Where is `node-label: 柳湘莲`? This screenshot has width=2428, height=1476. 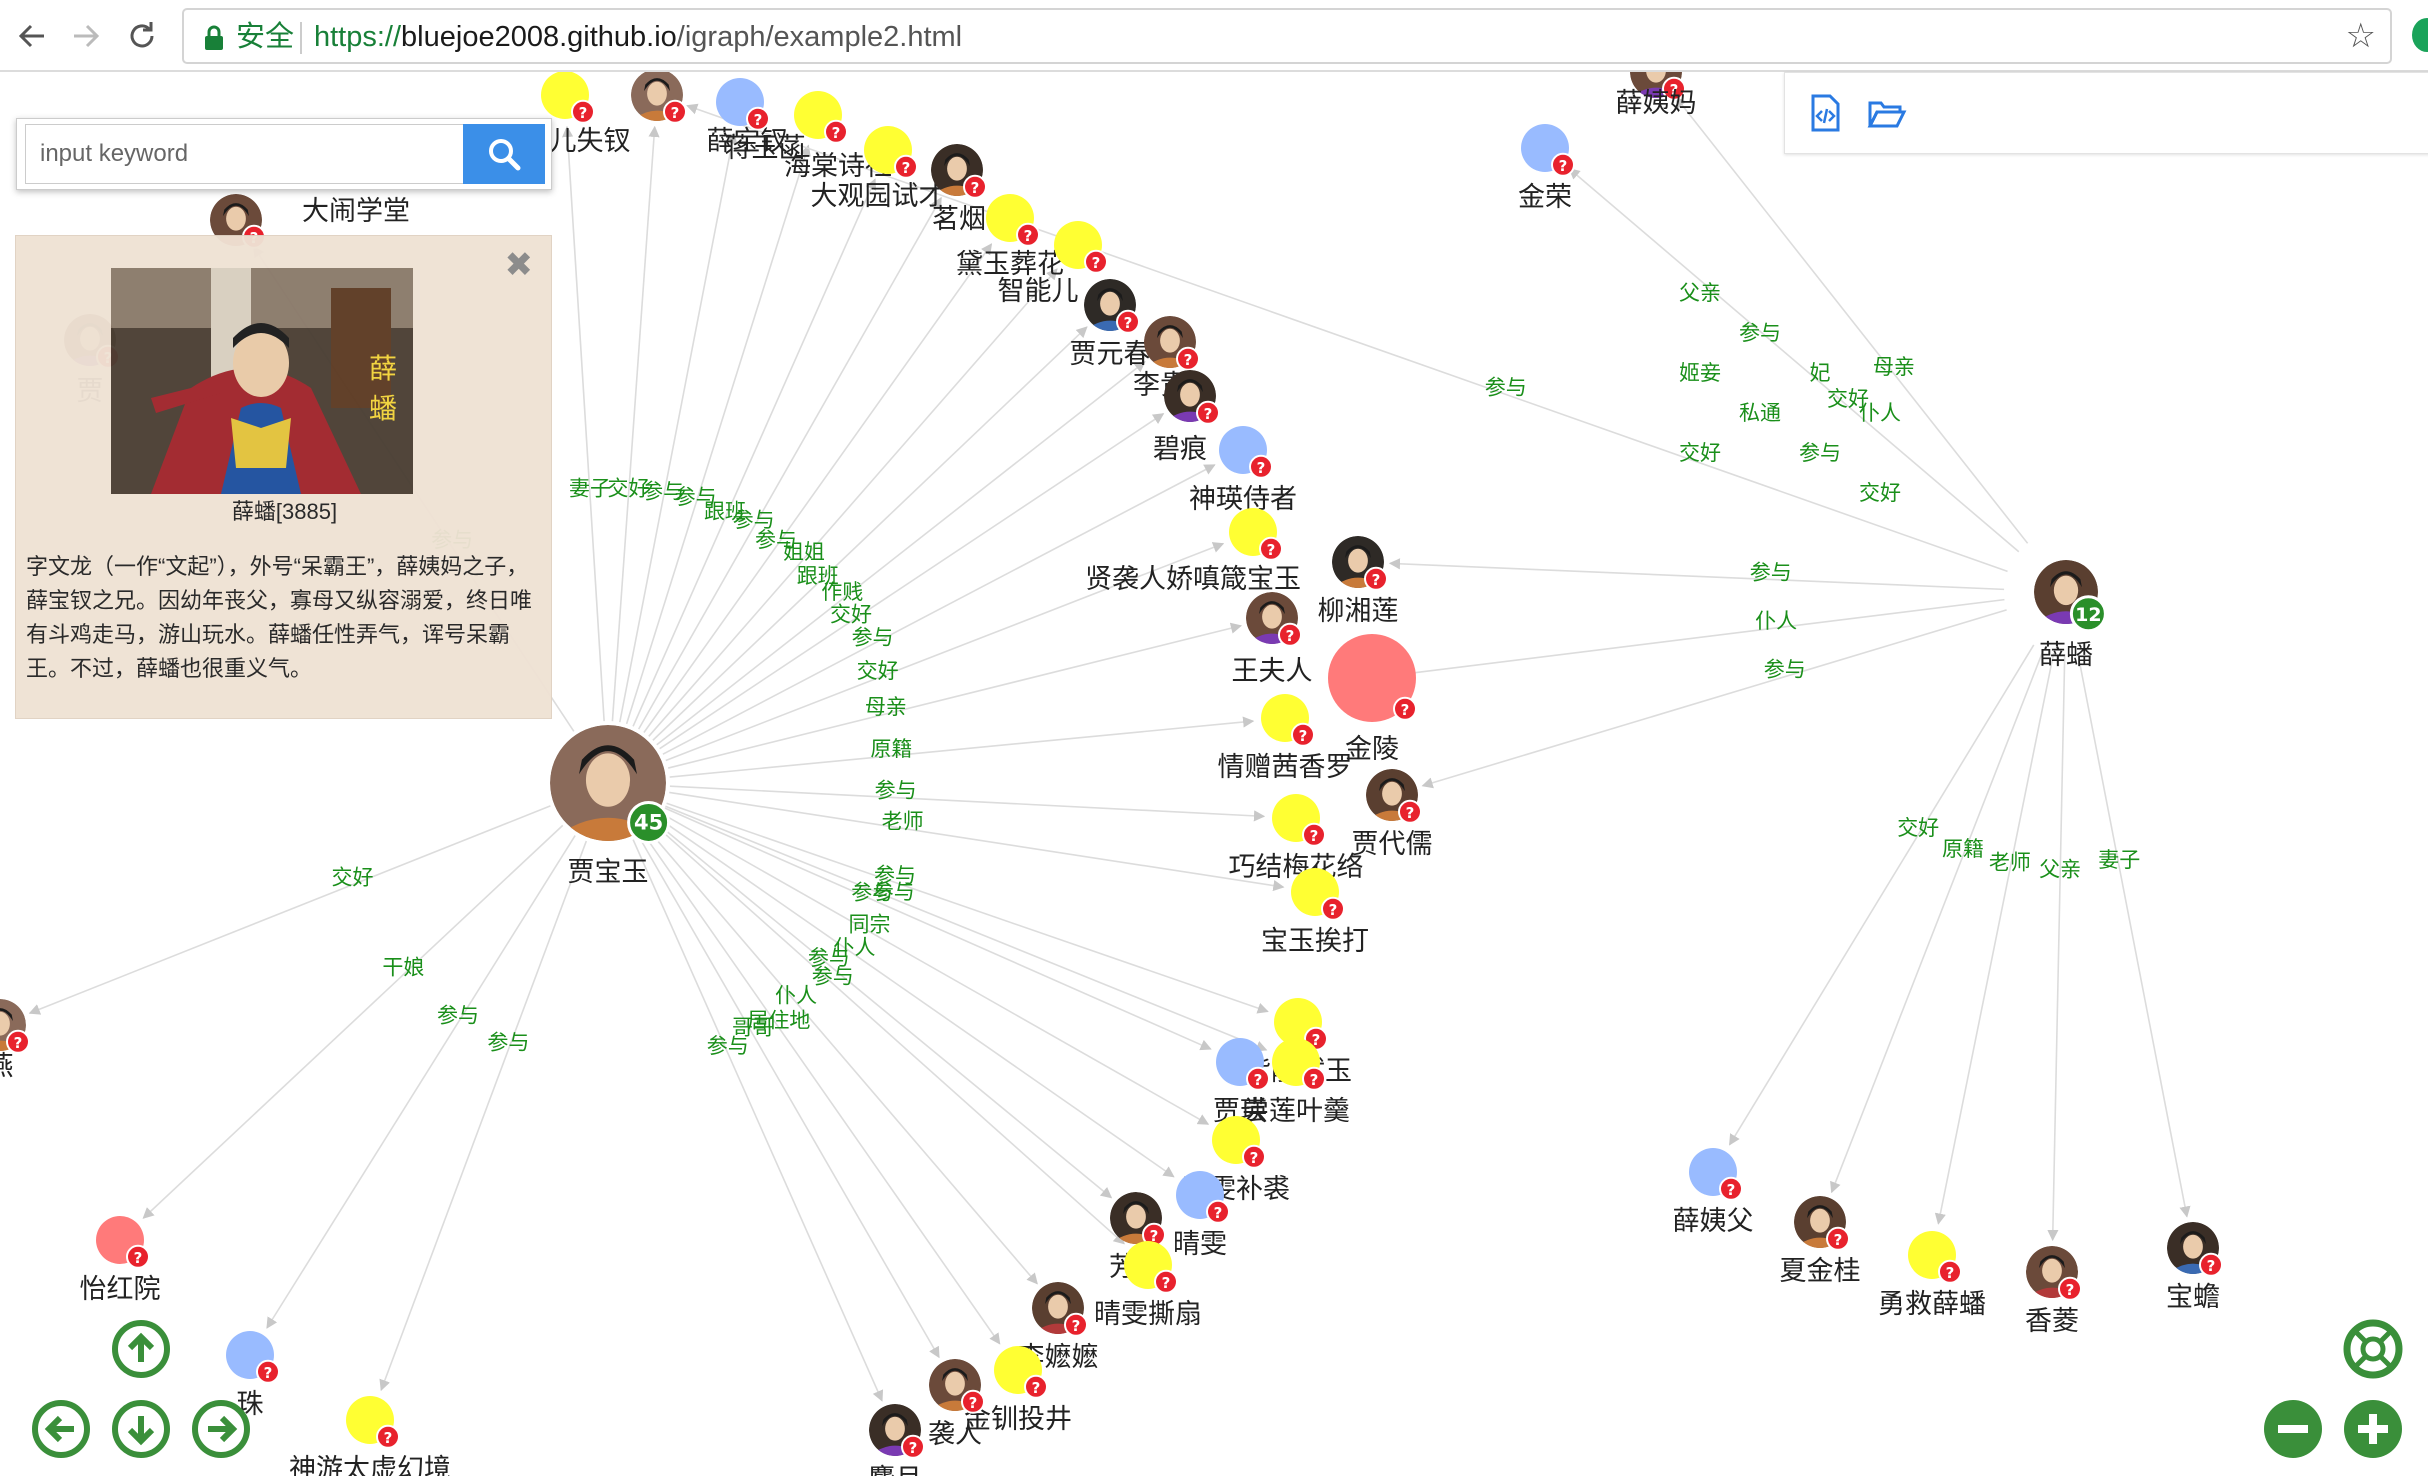 node-label: 柳湘莲 is located at coordinates (1358, 611).